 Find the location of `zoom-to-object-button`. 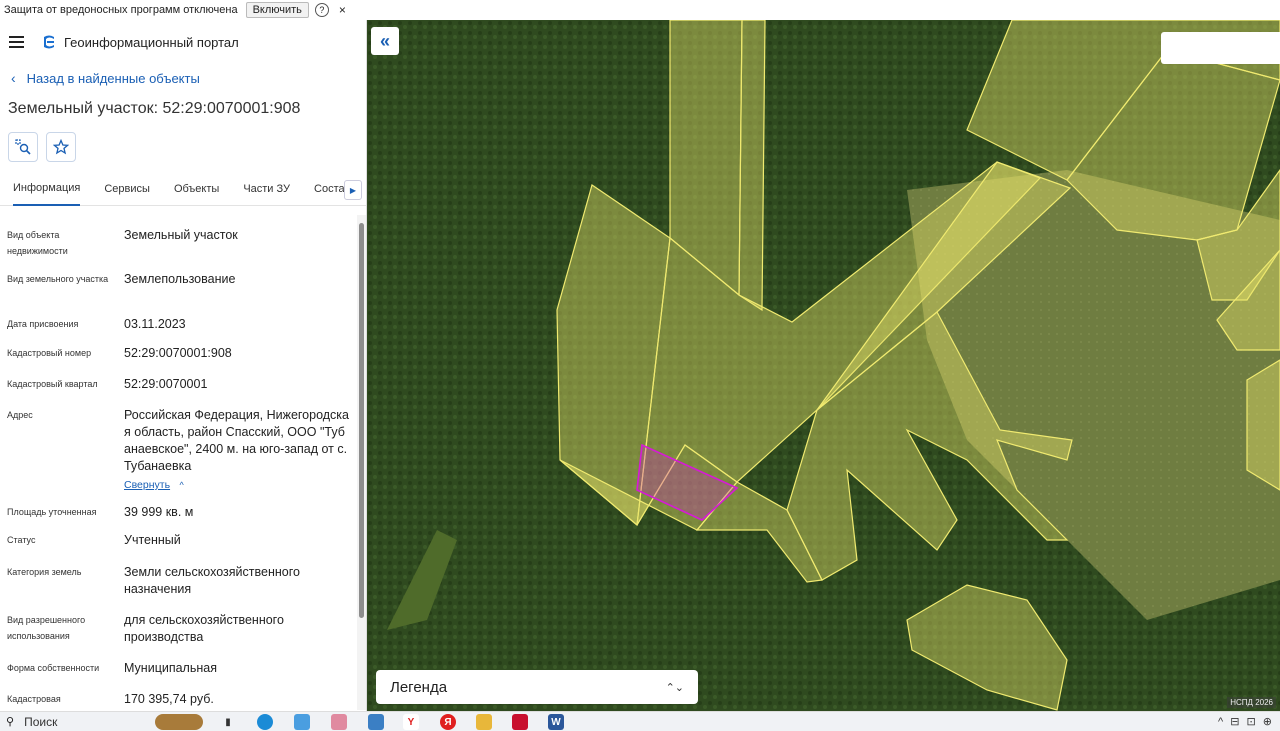

zoom-to-object-button is located at coordinates (23, 147).